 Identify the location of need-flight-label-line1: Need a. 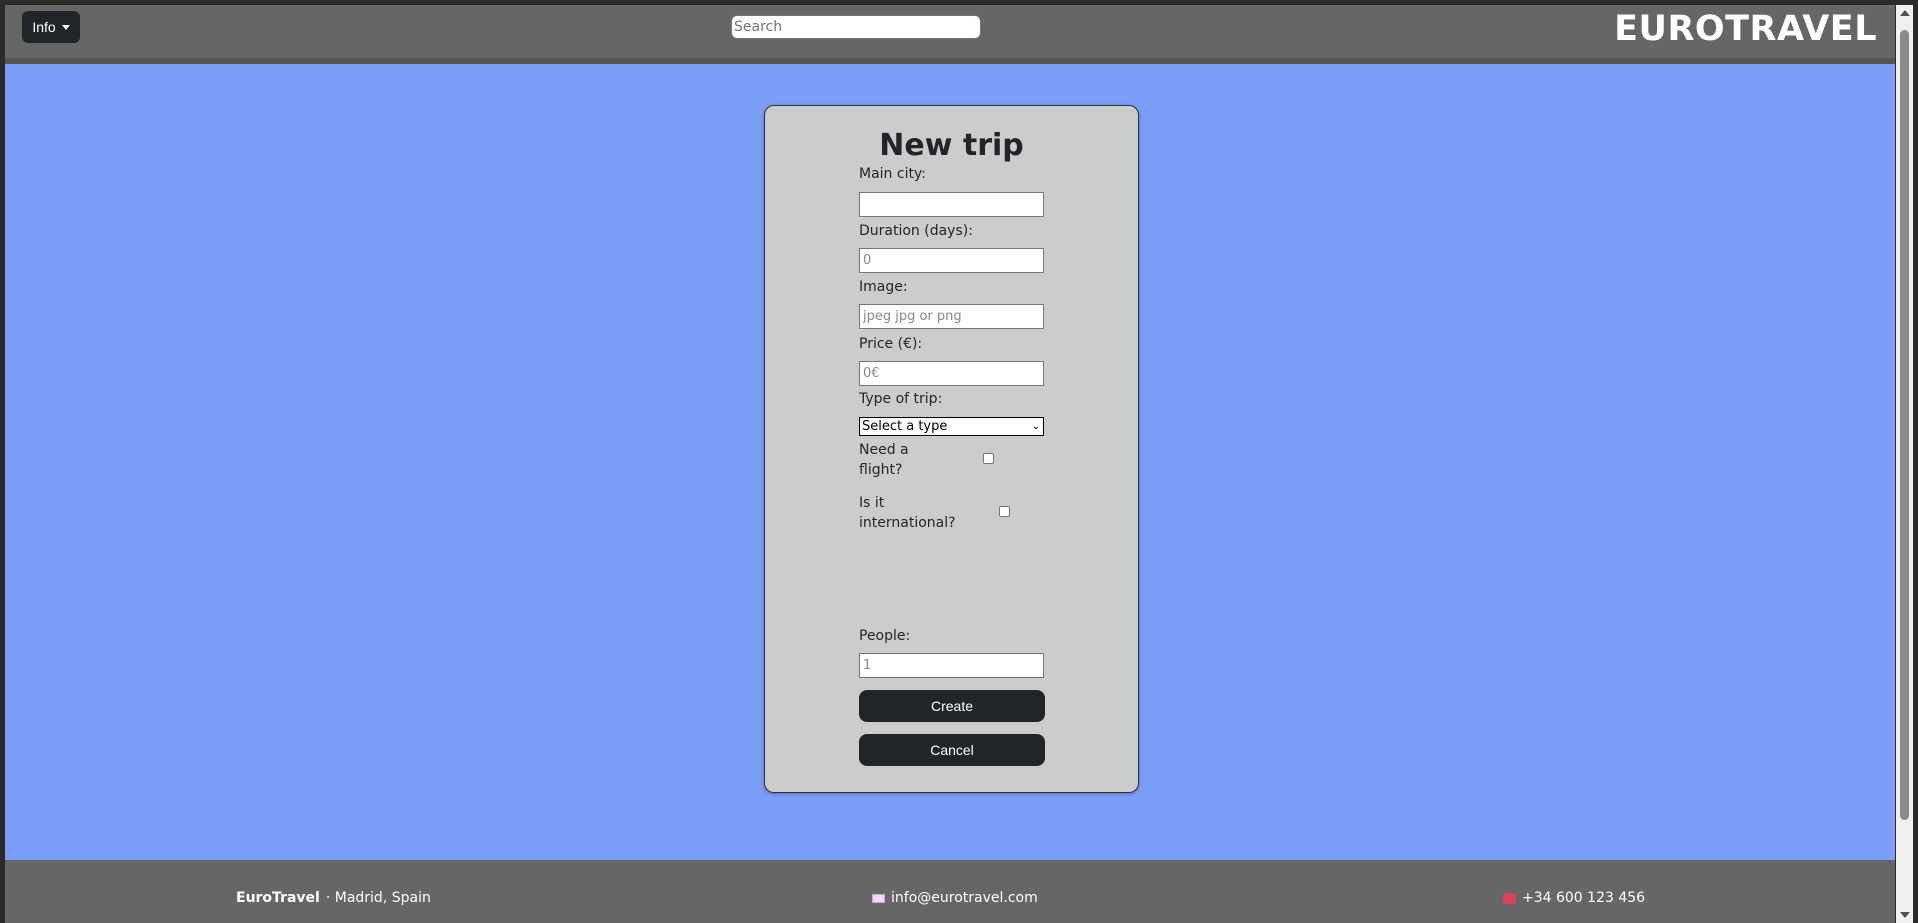
(884, 450).